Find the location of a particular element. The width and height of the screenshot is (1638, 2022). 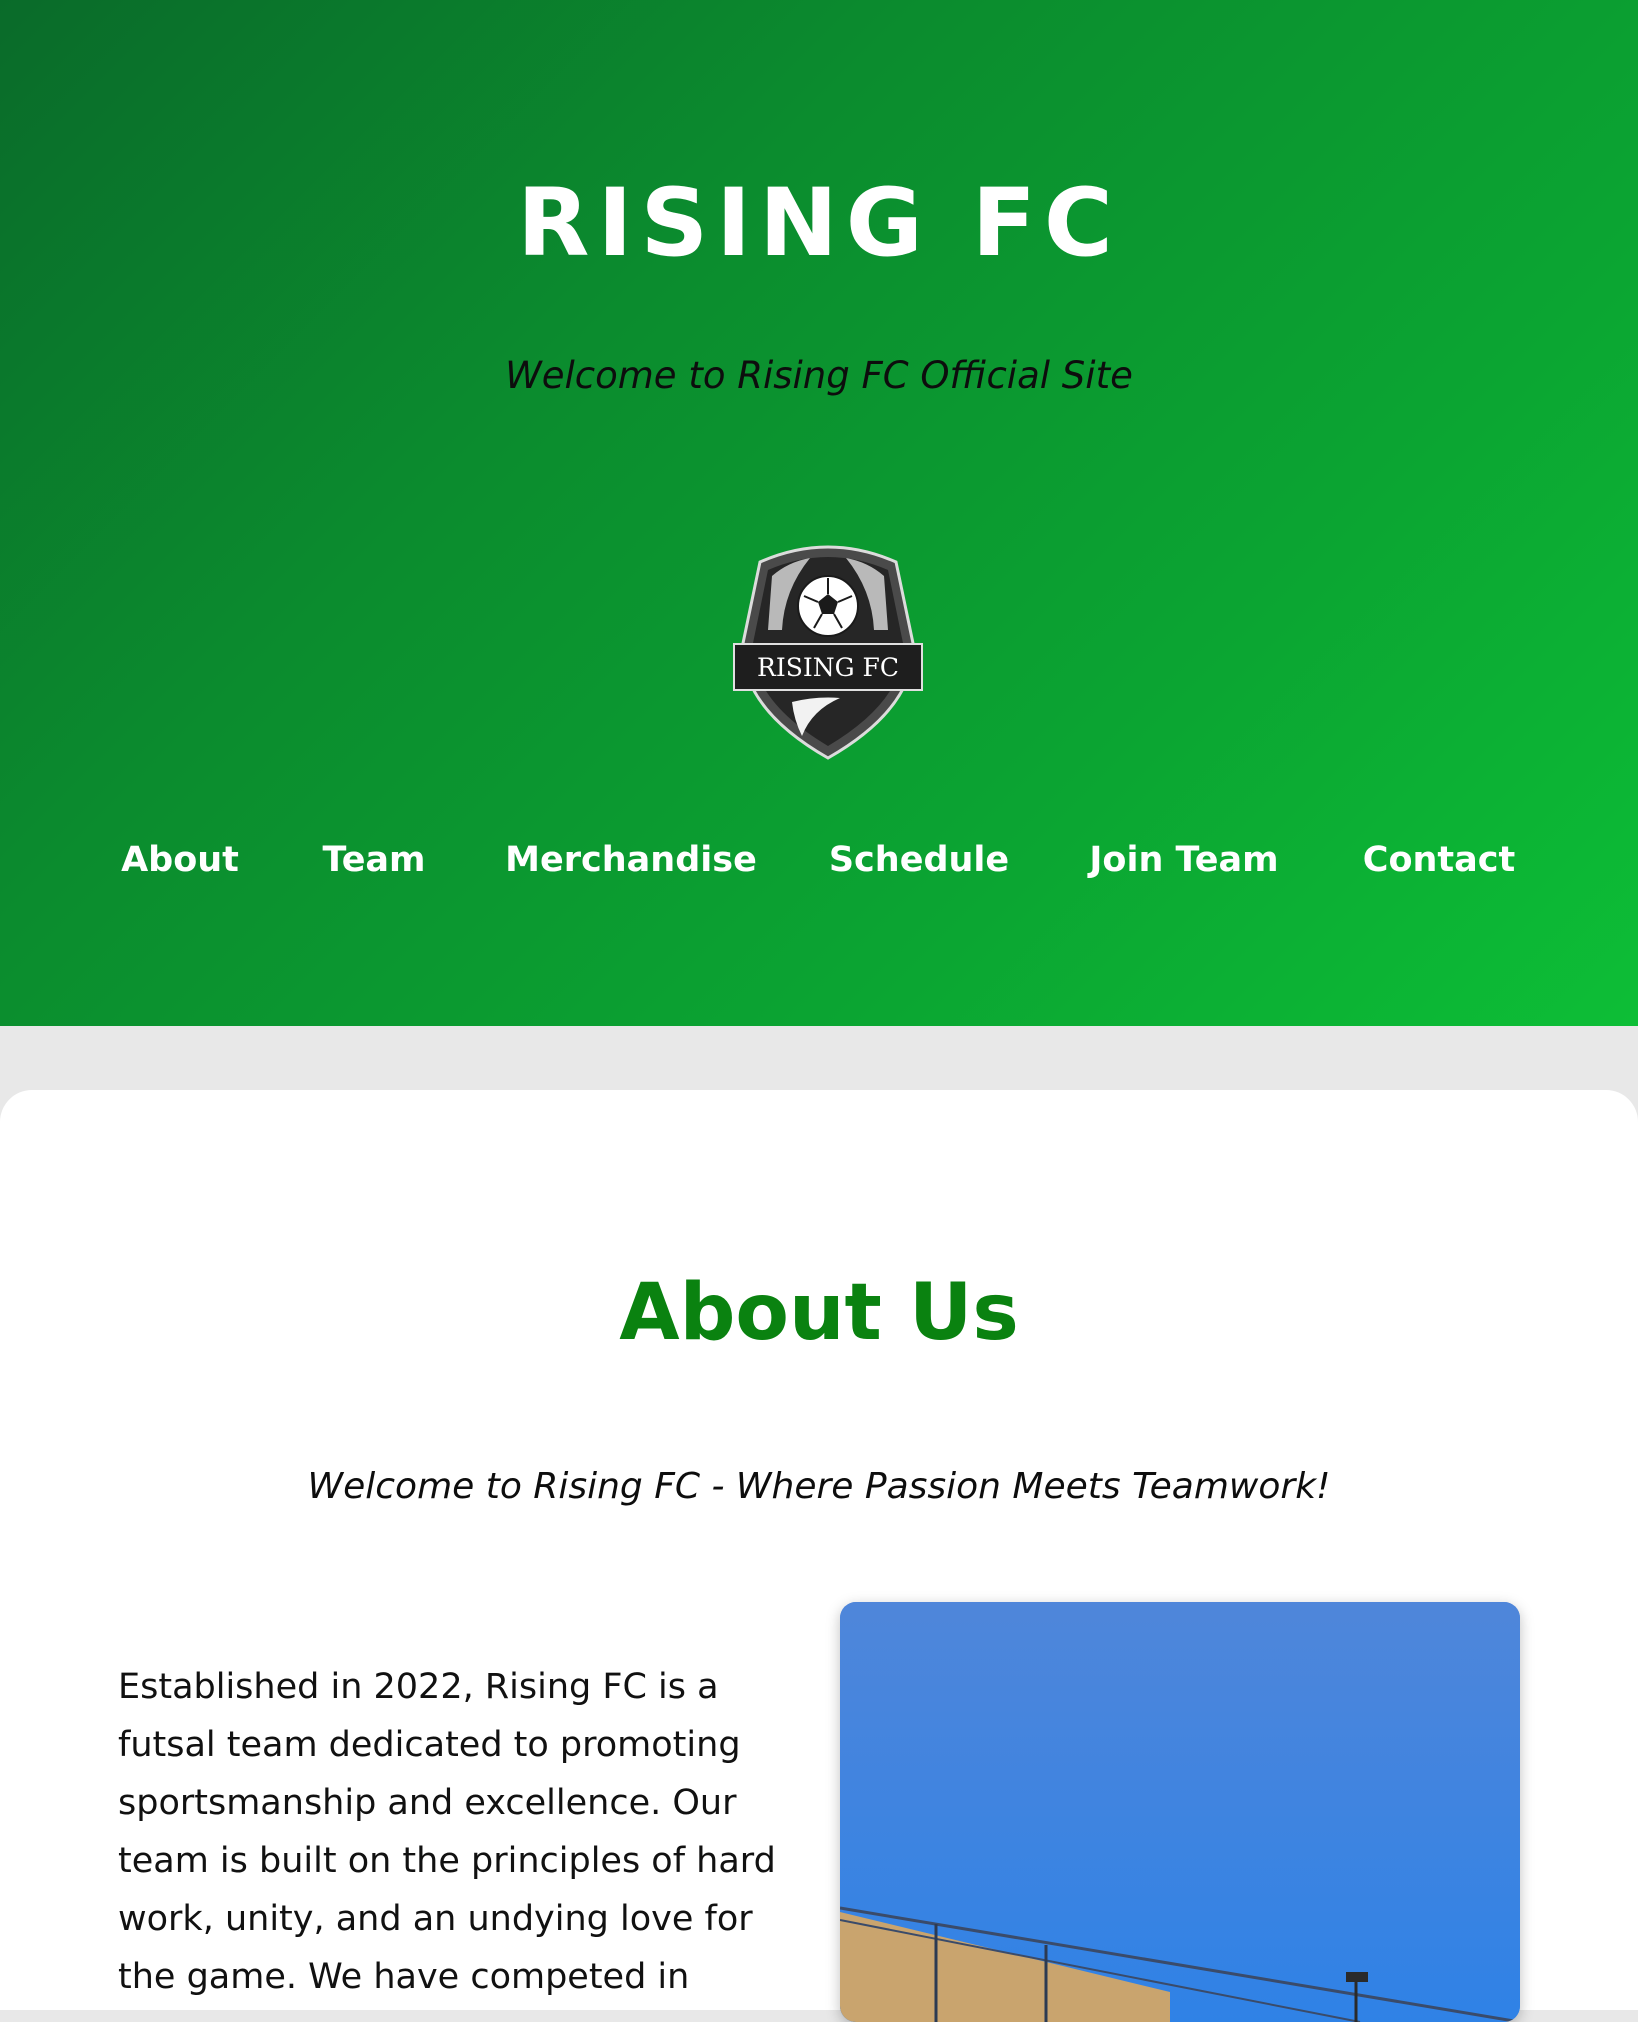

nav-item-schedule: Schedule is located at coordinates (919, 860).